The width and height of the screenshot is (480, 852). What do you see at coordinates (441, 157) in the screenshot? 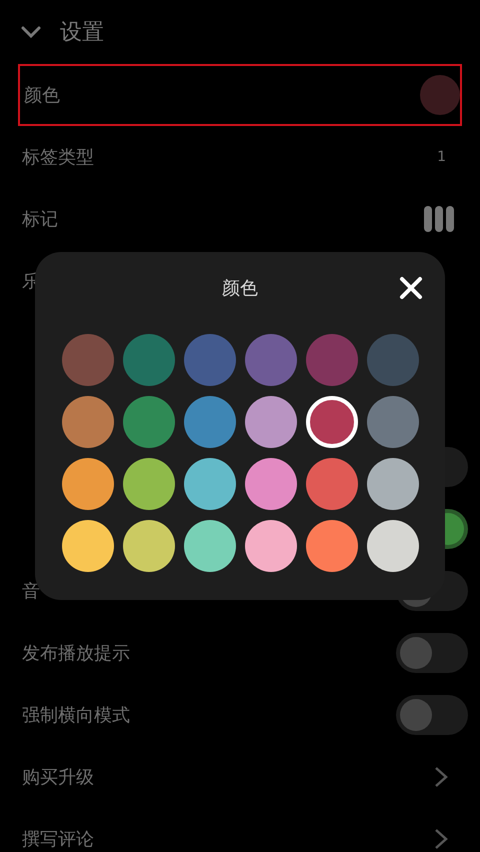
I see `setting-value: 1` at bounding box center [441, 157].